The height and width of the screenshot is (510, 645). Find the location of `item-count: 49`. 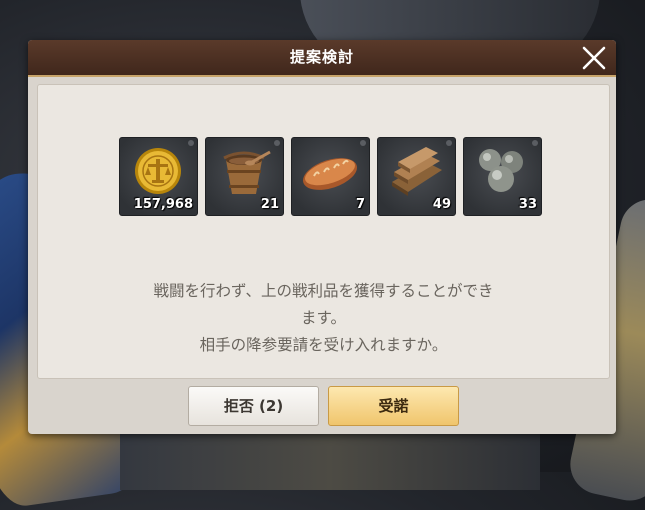

item-count: 49 is located at coordinates (441, 204).